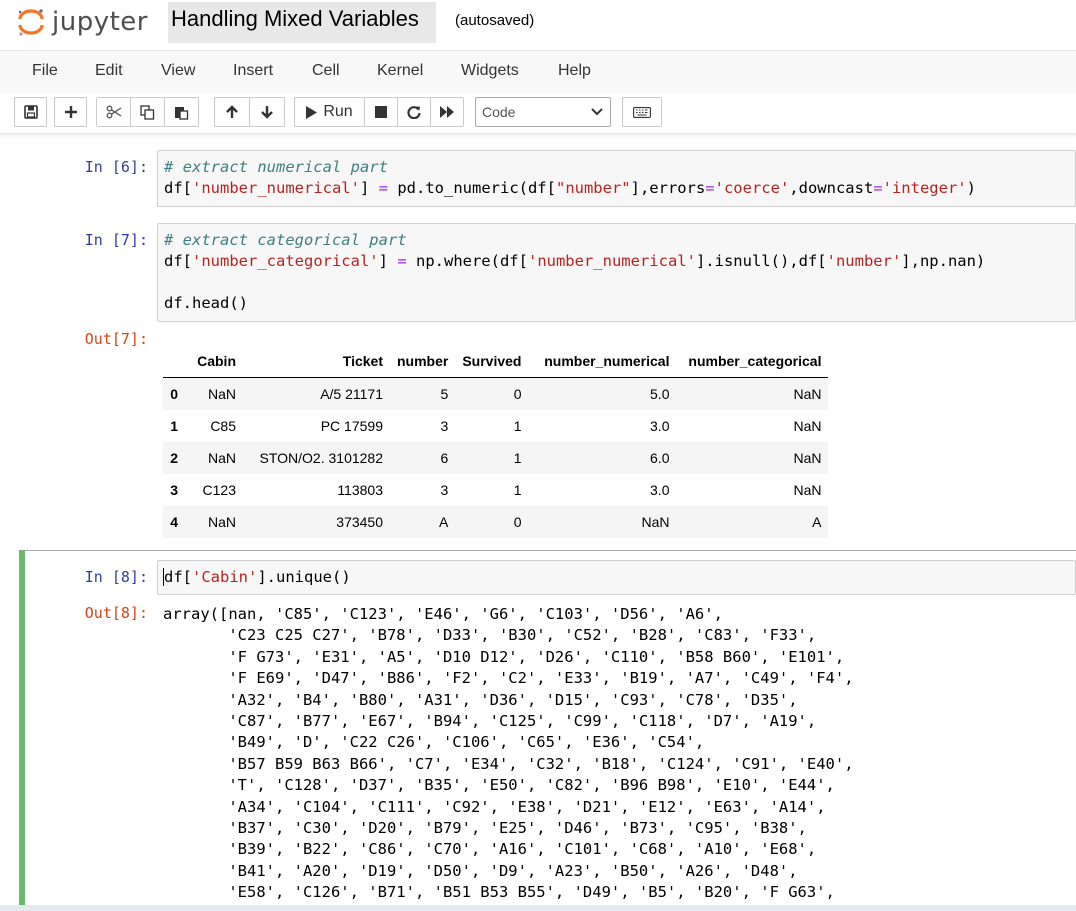 The width and height of the screenshot is (1076, 911). I want to click on menu-help: Help, so click(574, 71).